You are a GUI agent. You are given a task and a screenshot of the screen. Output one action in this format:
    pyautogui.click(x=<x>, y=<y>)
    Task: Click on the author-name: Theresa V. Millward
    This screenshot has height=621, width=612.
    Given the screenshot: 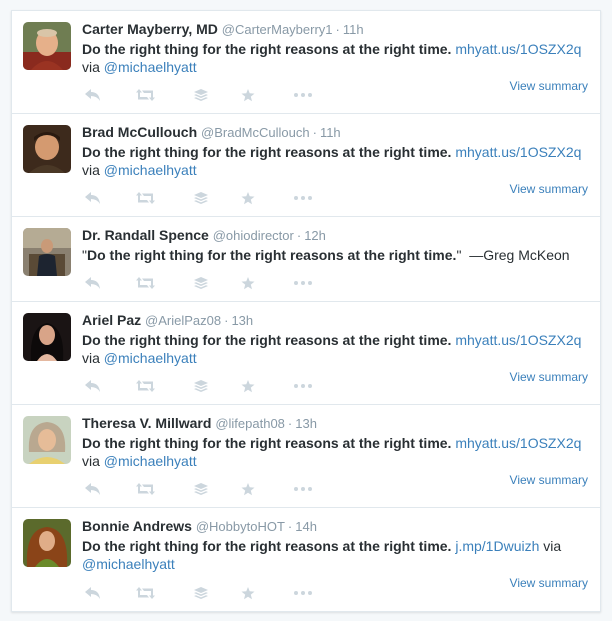 What is the action you would take?
    pyautogui.click(x=146, y=423)
    